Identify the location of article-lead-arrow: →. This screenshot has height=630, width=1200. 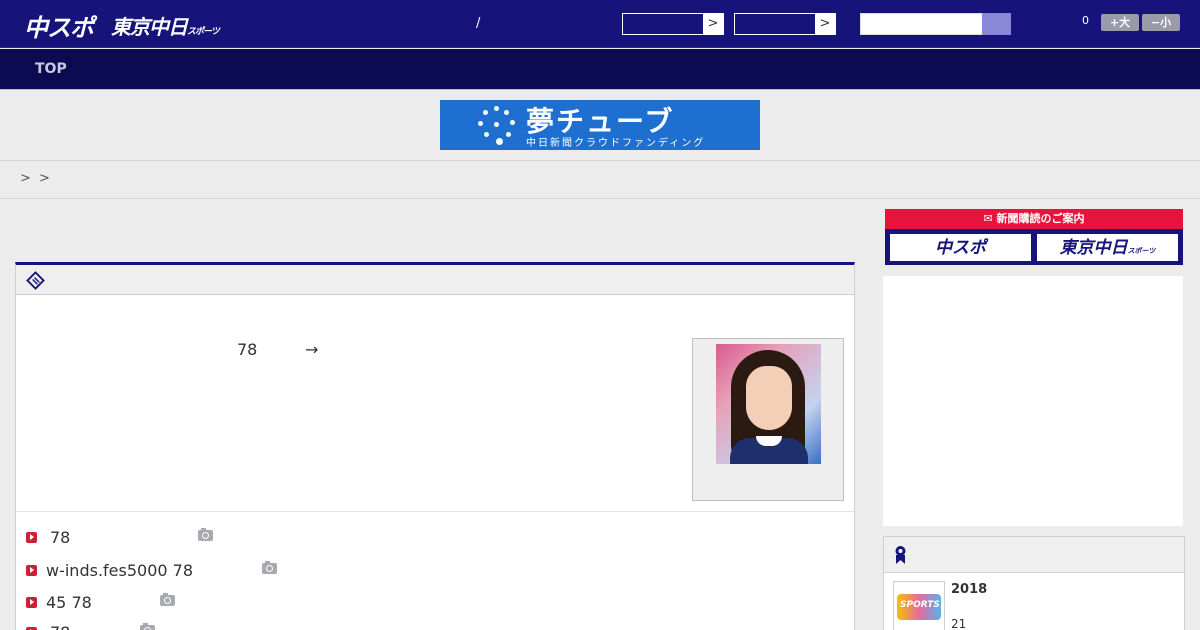
(312, 349).